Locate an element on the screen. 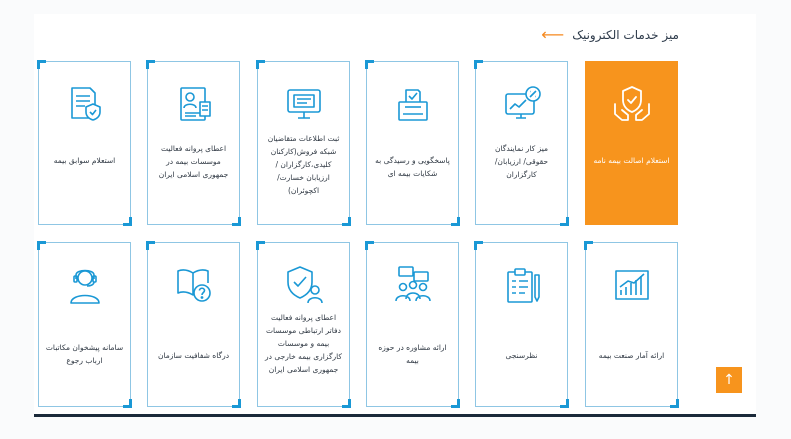 This screenshot has width=791, height=439. monitor-percent-icon is located at coordinates (522, 104).